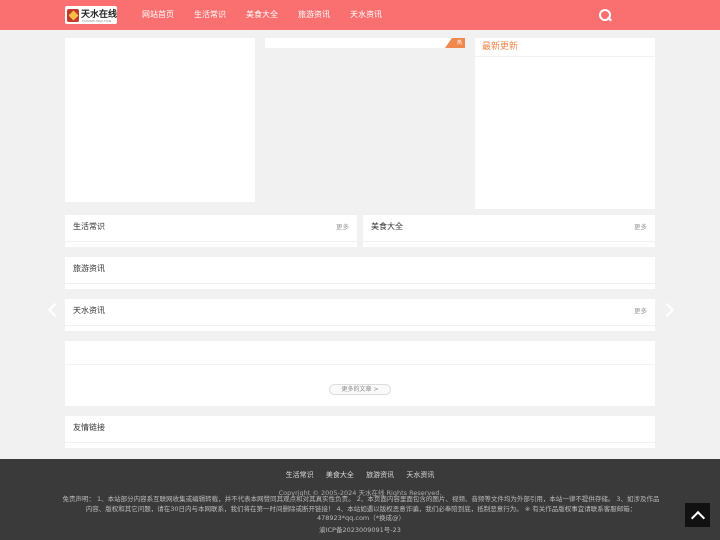 This screenshot has height=540, width=720. What do you see at coordinates (300, 475) in the screenshot?
I see `footer-link-life: 生活常识` at bounding box center [300, 475].